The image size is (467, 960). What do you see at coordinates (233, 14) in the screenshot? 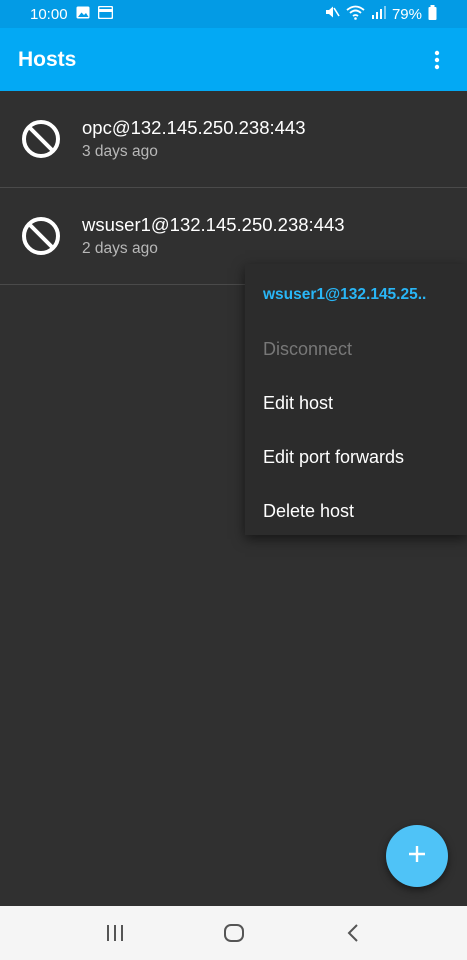
I see `status-bar: 10:00 79%` at bounding box center [233, 14].